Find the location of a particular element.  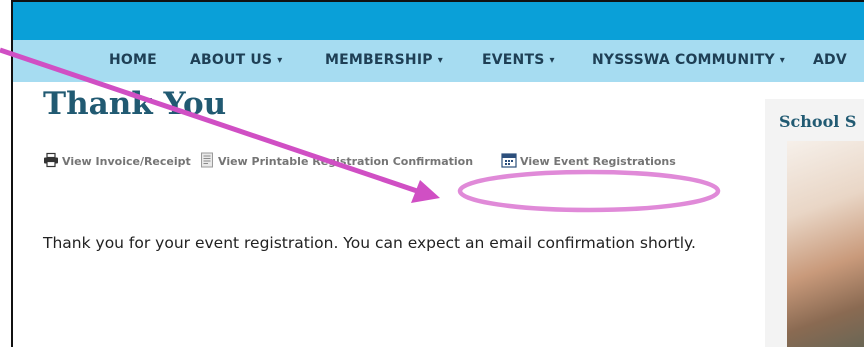

nav-events: EVENTS ▾ is located at coordinates (518, 60).